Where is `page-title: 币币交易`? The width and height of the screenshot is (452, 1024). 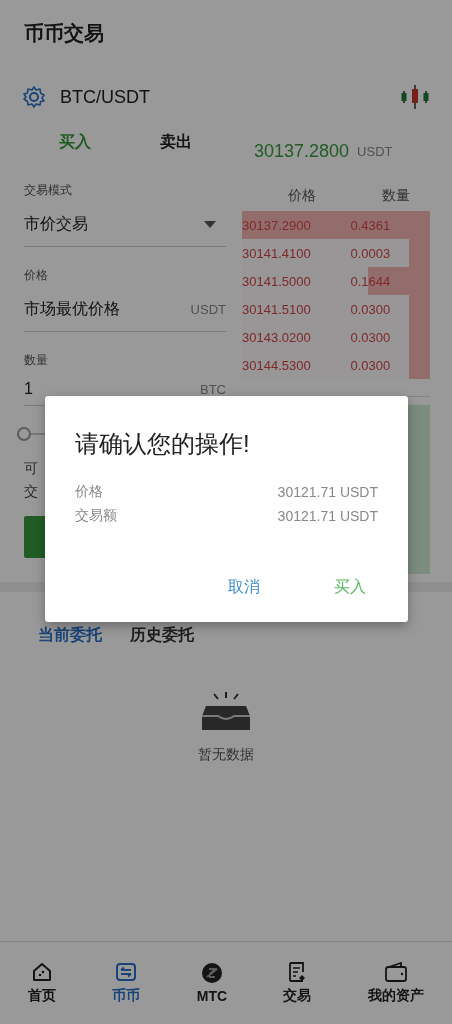
page-title: 币币交易 is located at coordinates (64, 33).